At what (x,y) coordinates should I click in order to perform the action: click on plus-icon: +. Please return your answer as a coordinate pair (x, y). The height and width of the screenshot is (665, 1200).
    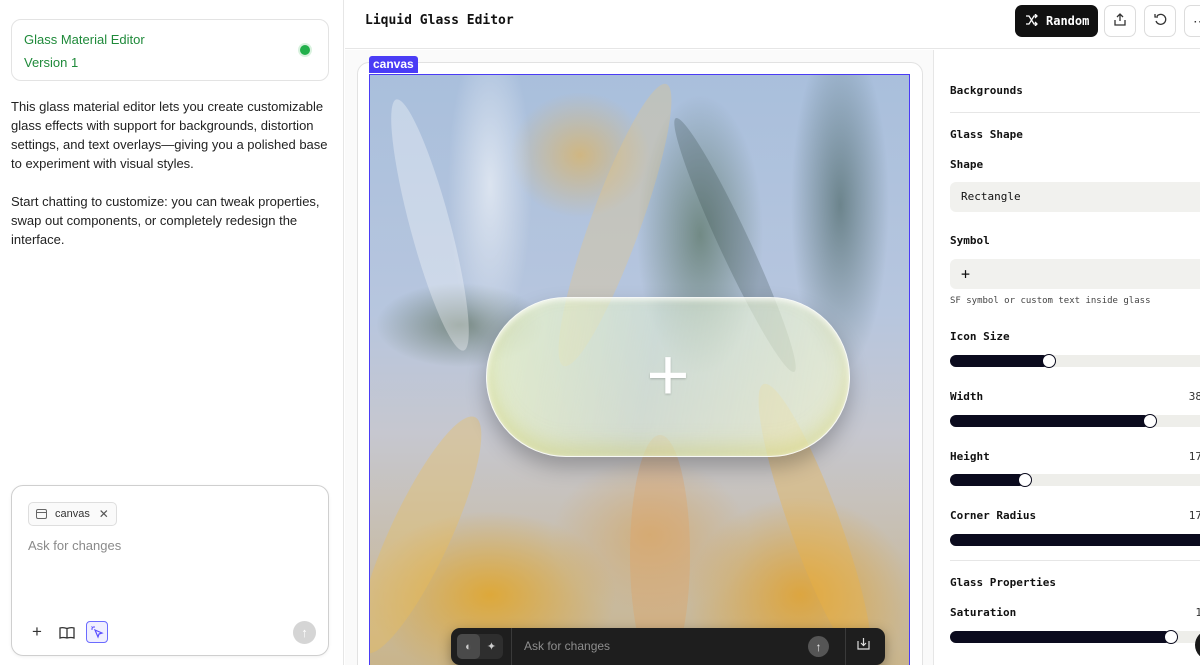
    Looking at the image, I should click on (37, 632).